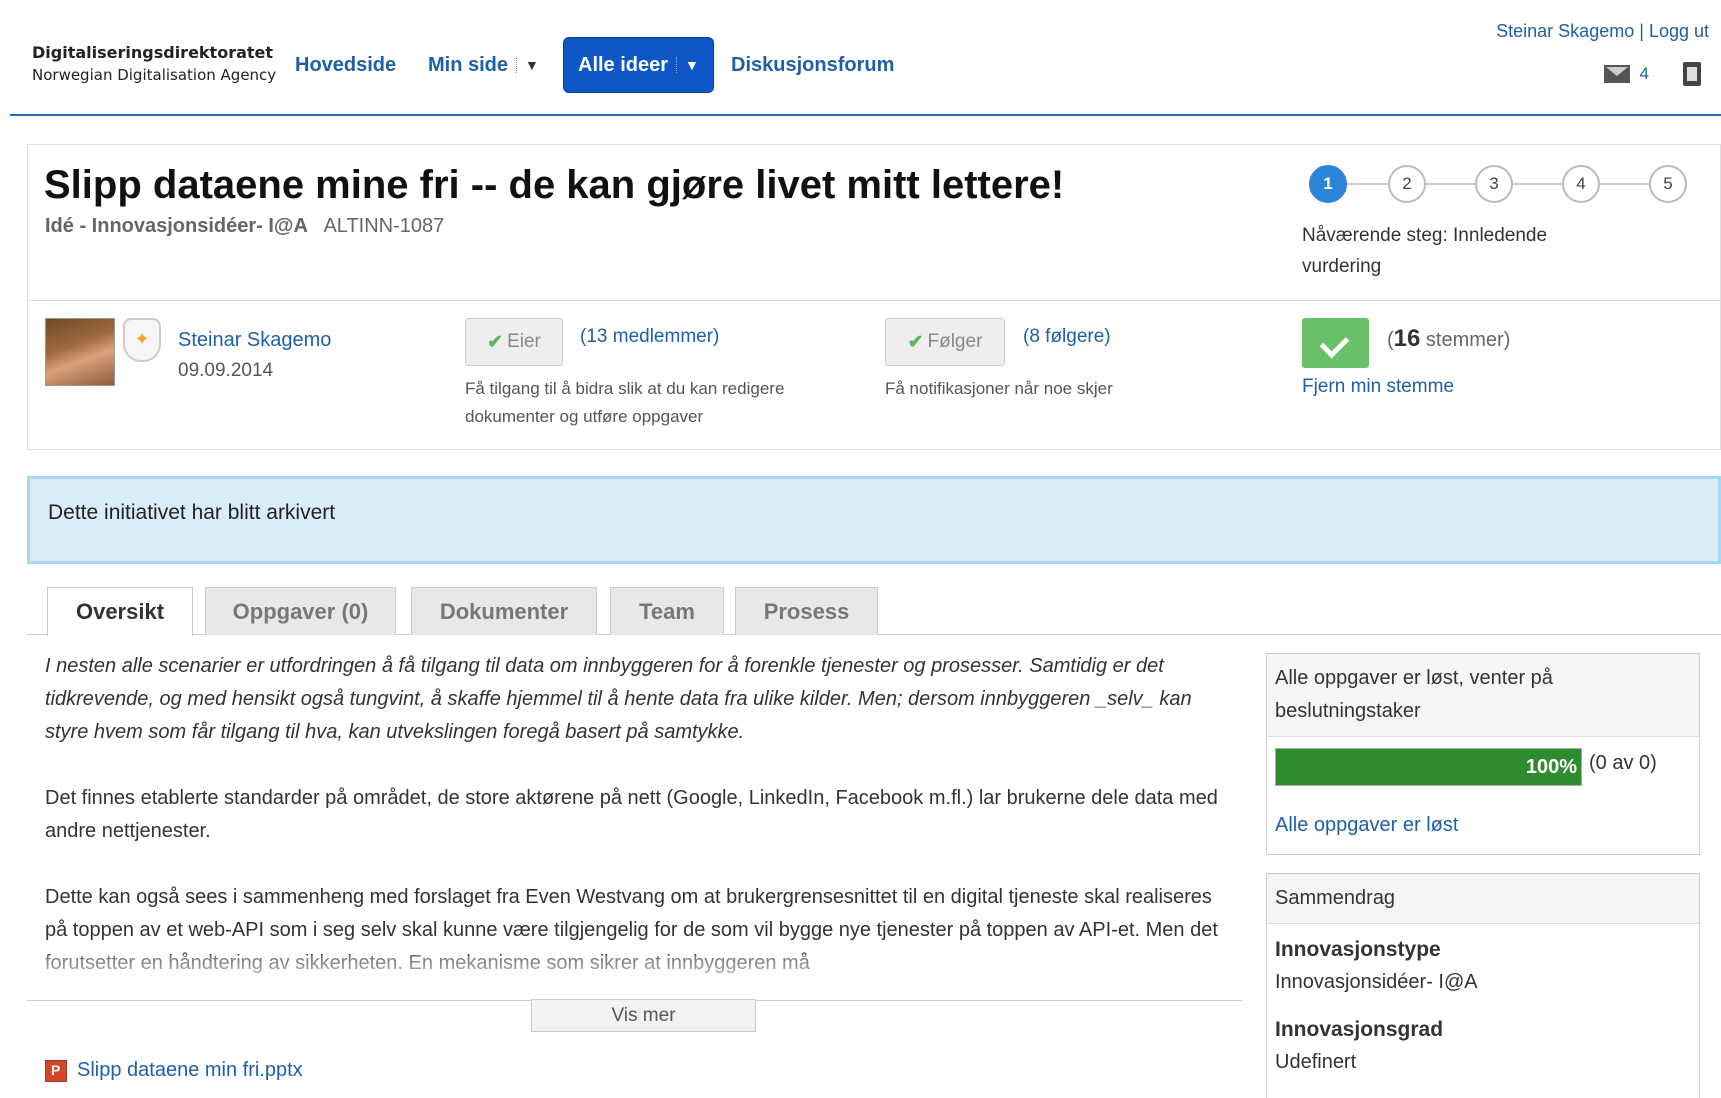  I want to click on follow-button-label: Følger, so click(955, 341).